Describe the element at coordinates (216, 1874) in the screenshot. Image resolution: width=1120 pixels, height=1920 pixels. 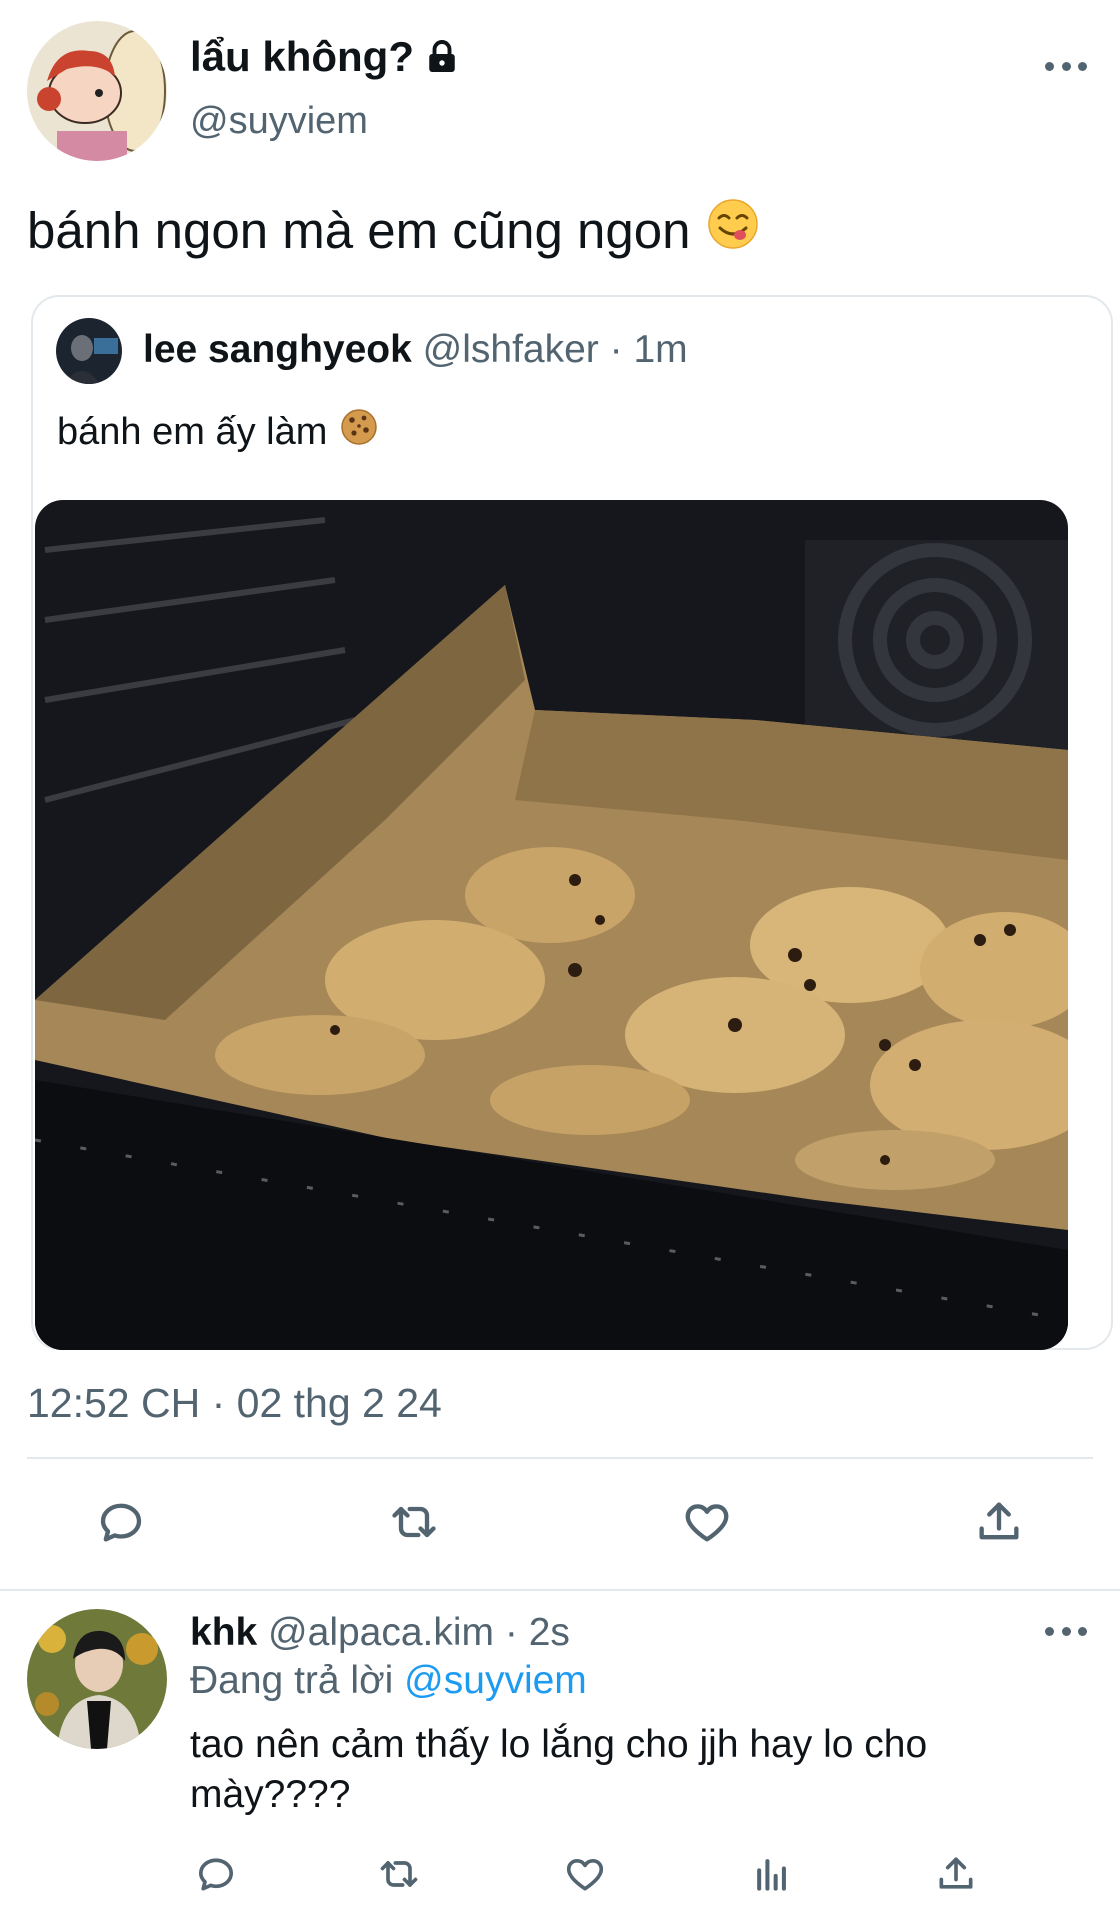
I see `reply-reply-icon` at that location.